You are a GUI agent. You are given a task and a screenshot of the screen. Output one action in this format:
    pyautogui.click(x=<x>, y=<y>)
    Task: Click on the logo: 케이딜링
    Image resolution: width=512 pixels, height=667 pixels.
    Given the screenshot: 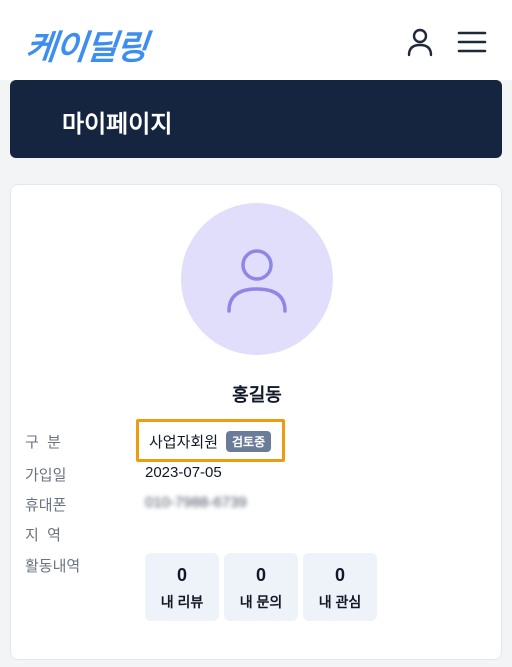 What is the action you would take?
    pyautogui.click(x=86, y=44)
    